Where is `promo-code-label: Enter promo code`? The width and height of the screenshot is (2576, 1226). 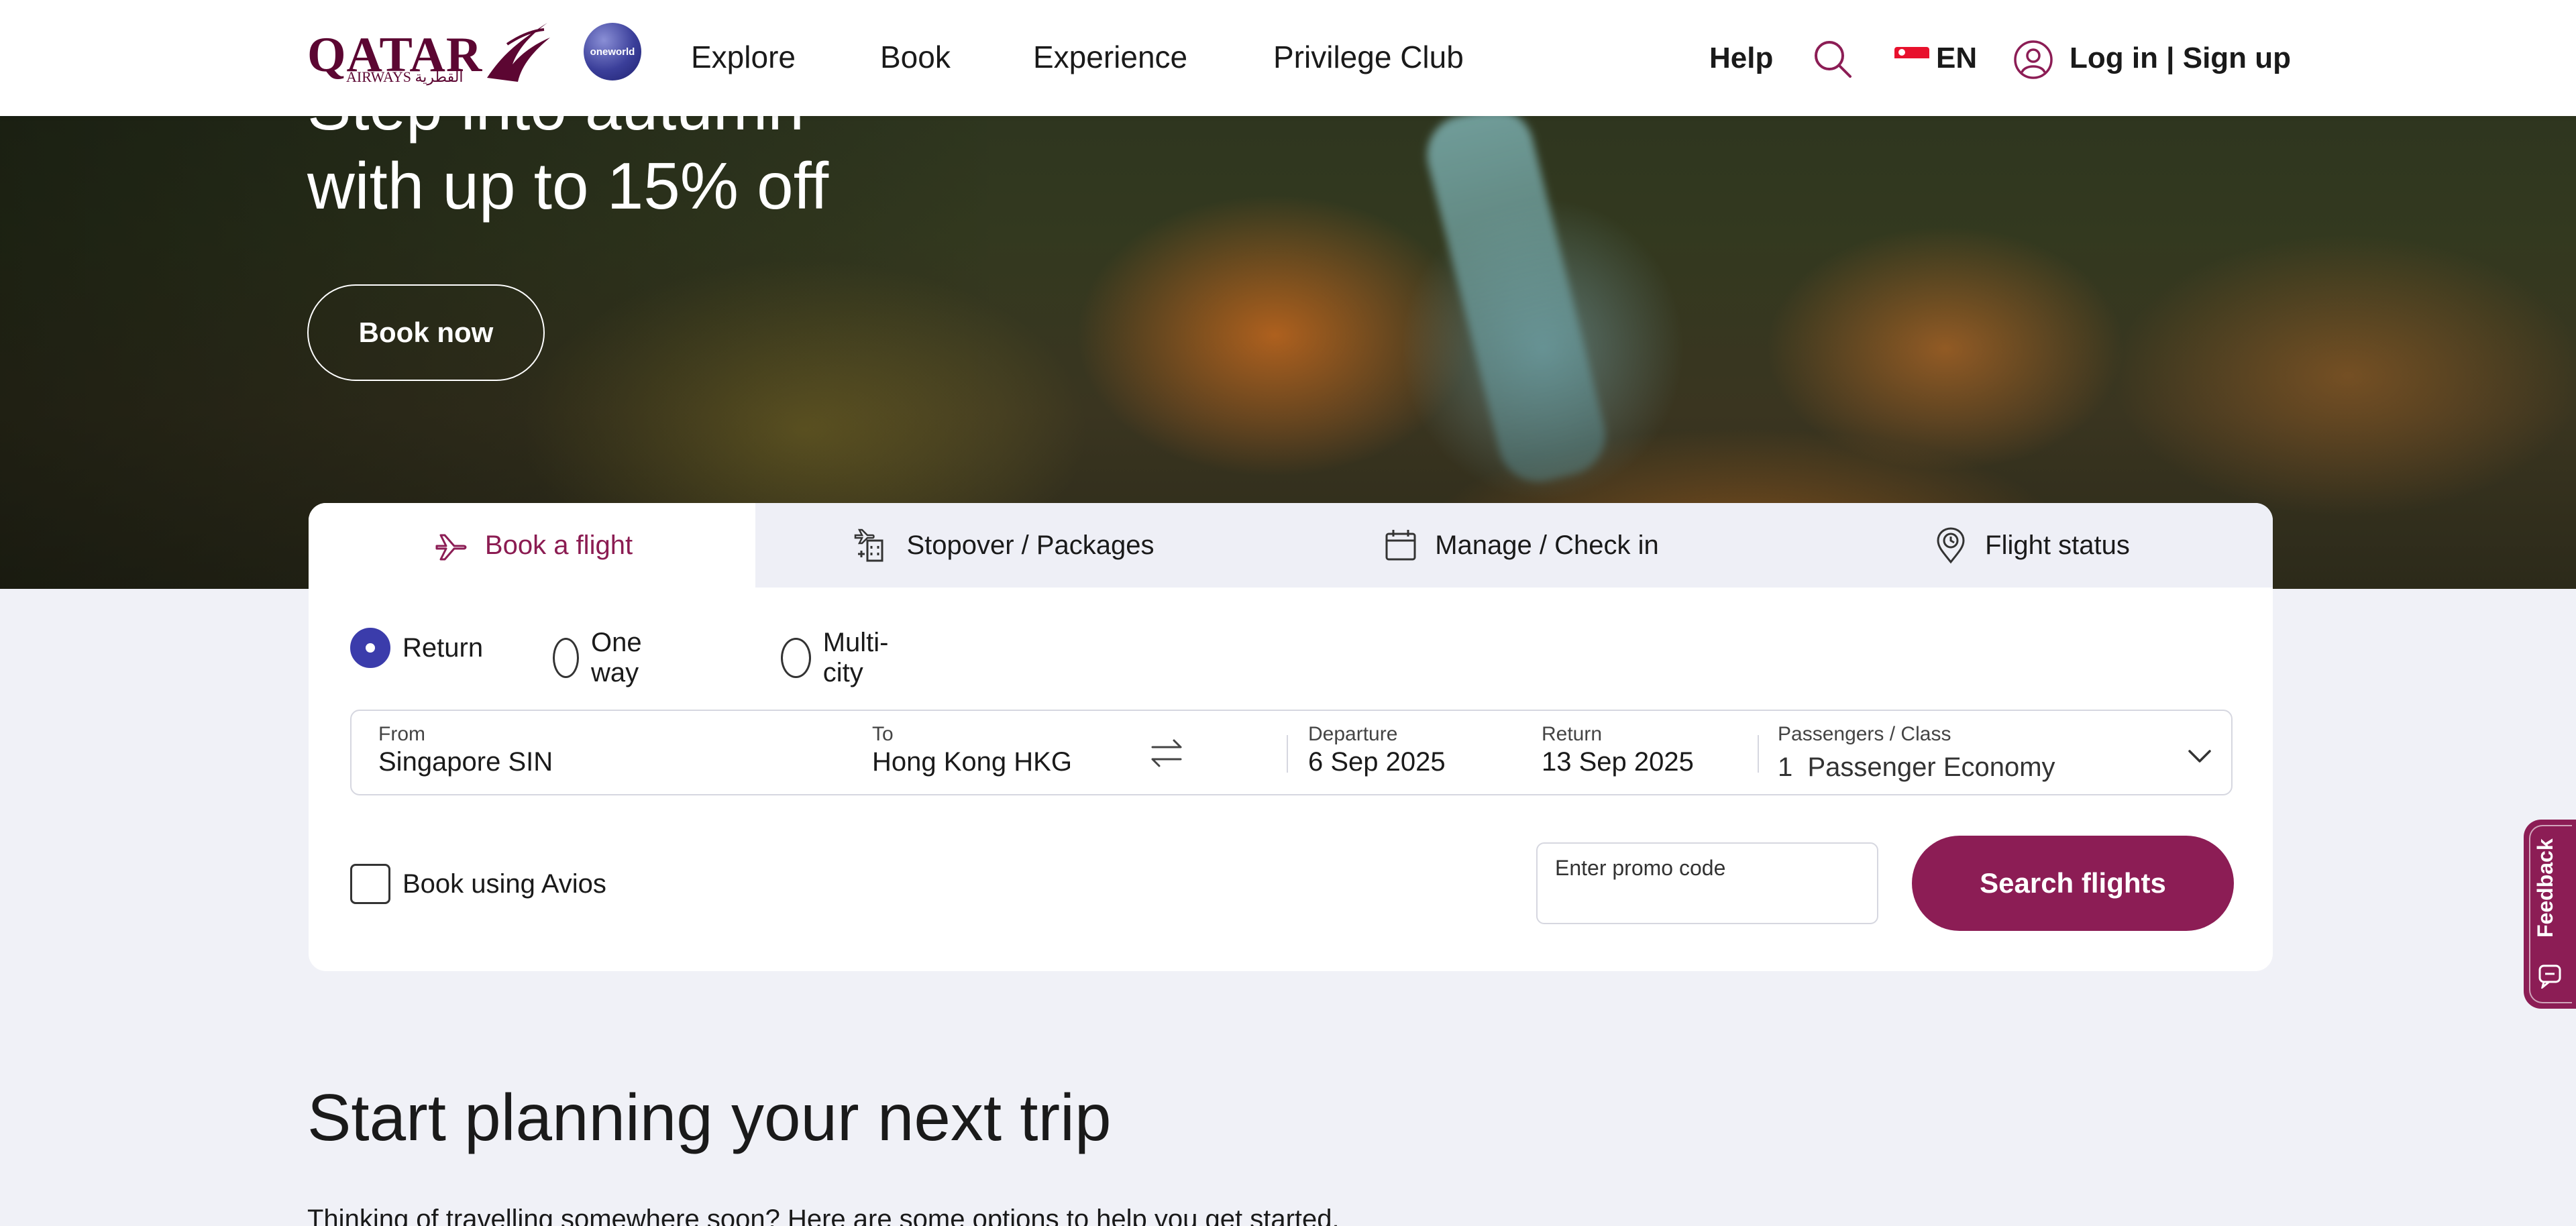
promo-code-label: Enter promo code is located at coordinates (1640, 868).